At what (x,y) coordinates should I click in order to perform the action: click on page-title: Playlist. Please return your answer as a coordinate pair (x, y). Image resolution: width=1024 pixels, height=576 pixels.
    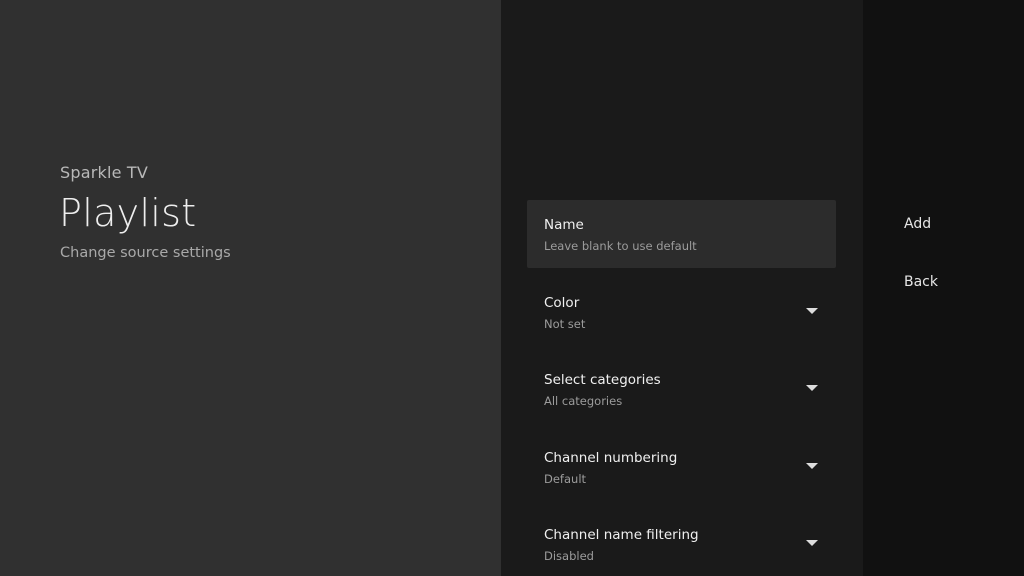
    Looking at the image, I should click on (128, 213).